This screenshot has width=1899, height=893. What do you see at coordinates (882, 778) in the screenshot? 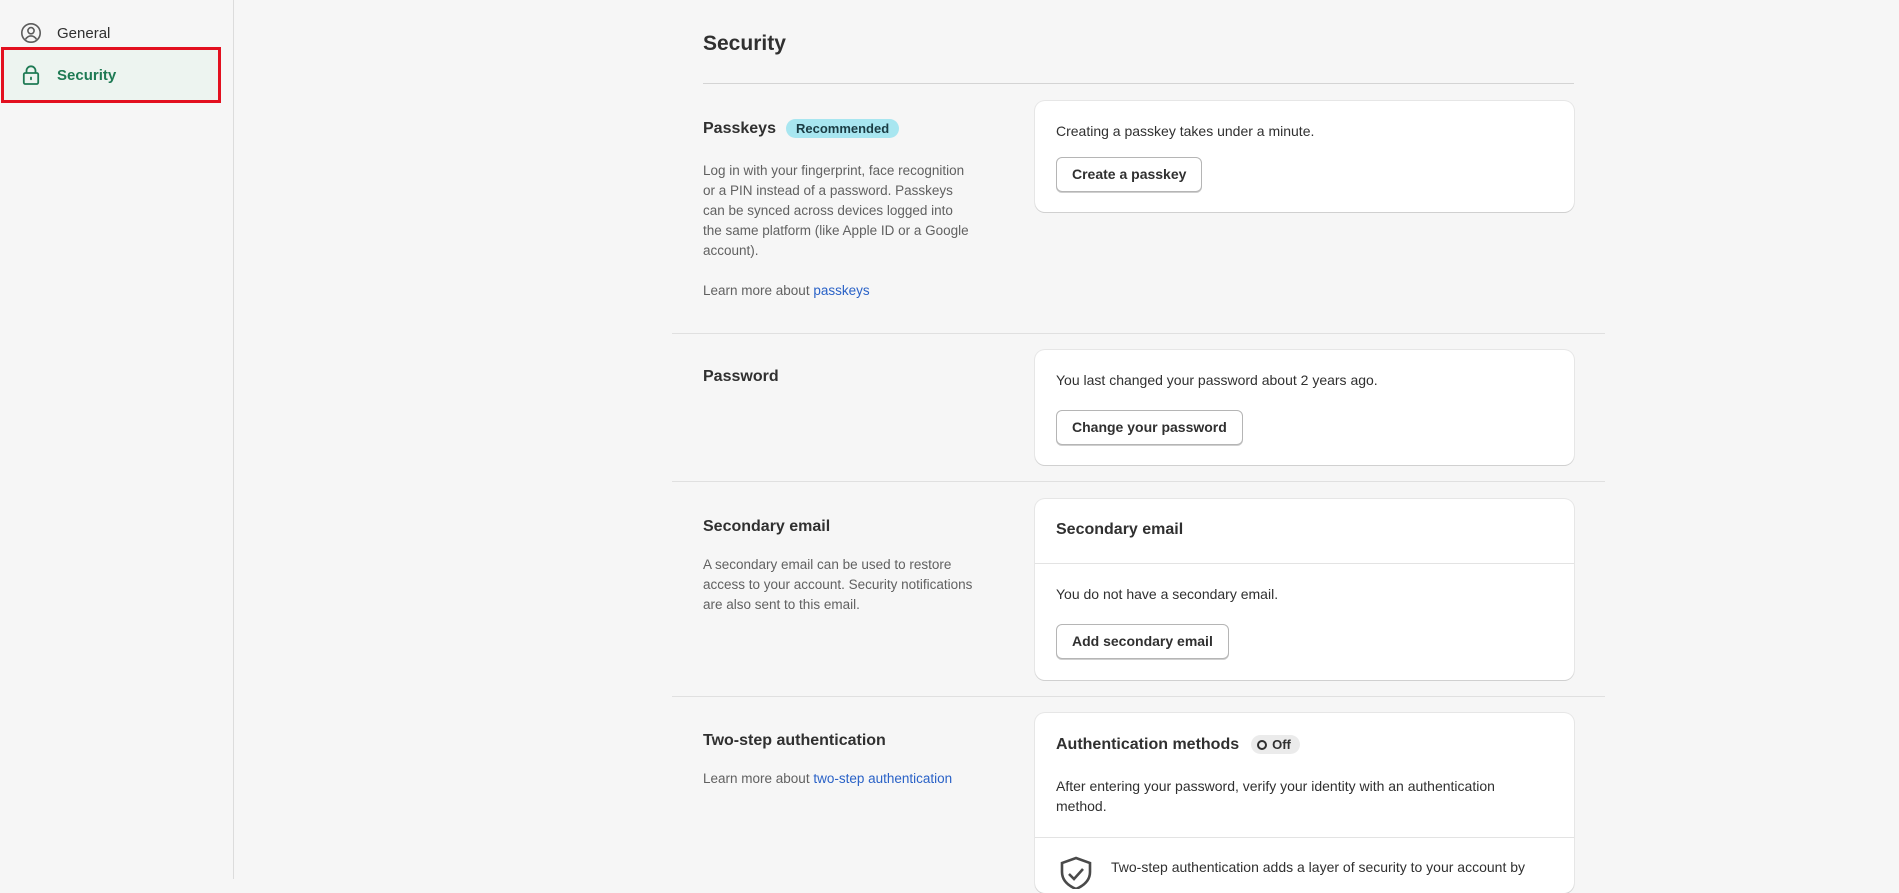
I see `two-step-authentication-link: two-step authentication` at bounding box center [882, 778].